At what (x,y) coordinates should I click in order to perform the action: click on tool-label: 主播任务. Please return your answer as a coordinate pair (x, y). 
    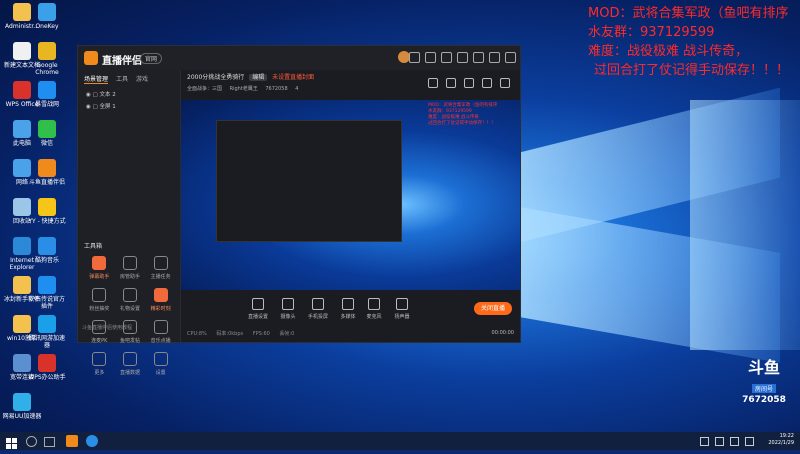
    Looking at the image, I should click on (160, 277).